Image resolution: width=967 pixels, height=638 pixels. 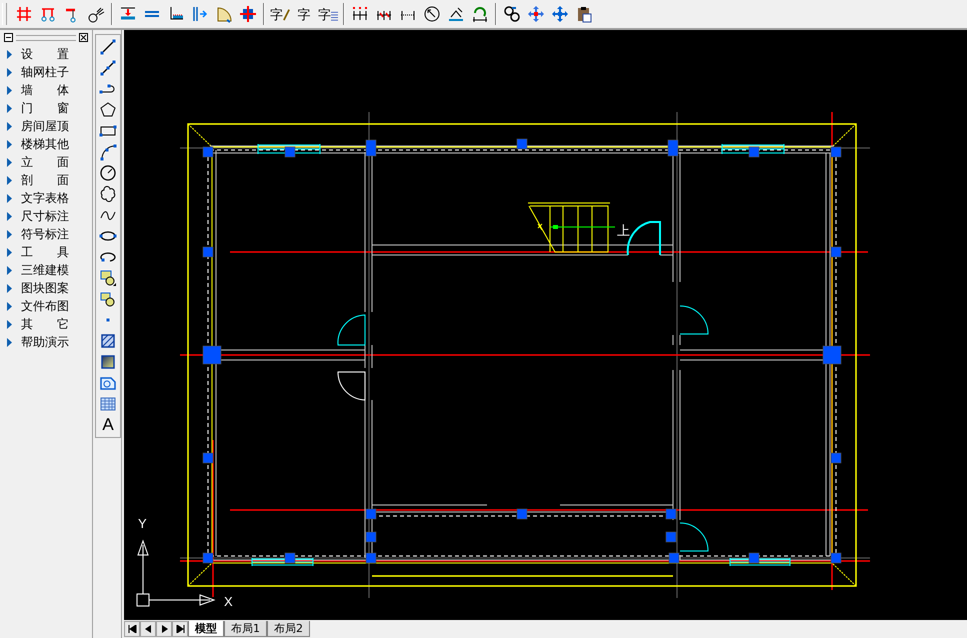 I want to click on menu-item: 三维建模, so click(x=46, y=270).